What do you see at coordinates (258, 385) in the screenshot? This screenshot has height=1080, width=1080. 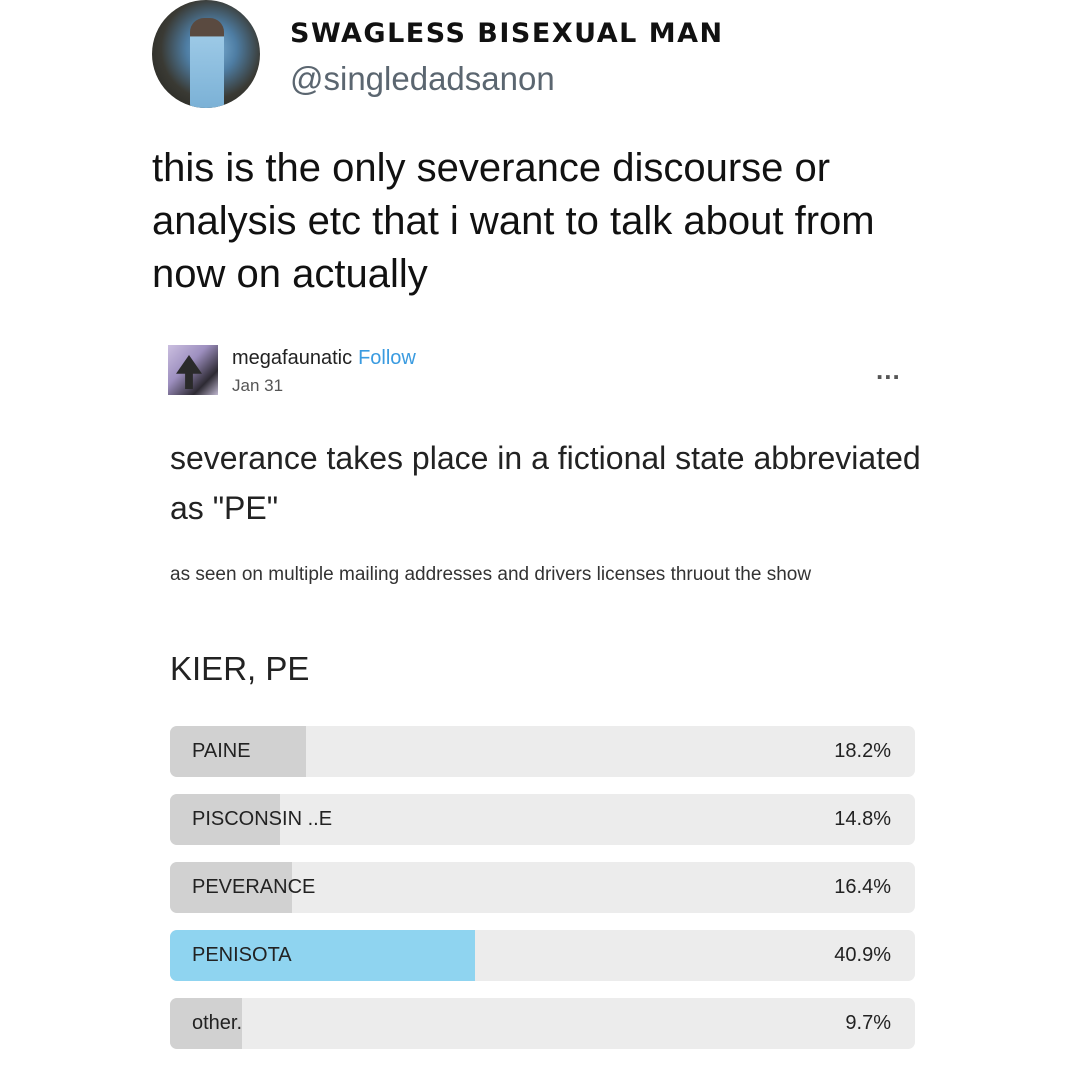 I see `tumblr-post-date: Jan 31` at bounding box center [258, 385].